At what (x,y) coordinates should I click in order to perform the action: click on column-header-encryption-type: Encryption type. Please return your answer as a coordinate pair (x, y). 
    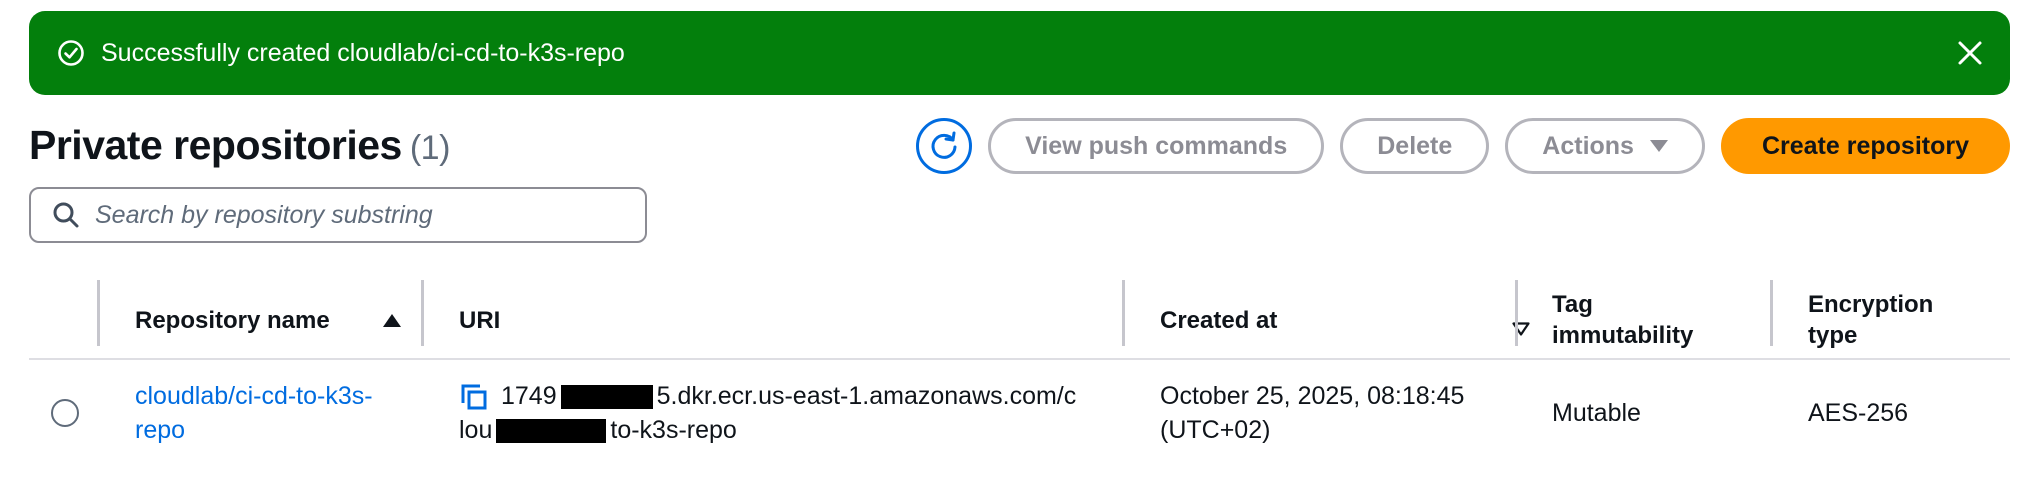
    Looking at the image, I should click on (1903, 320).